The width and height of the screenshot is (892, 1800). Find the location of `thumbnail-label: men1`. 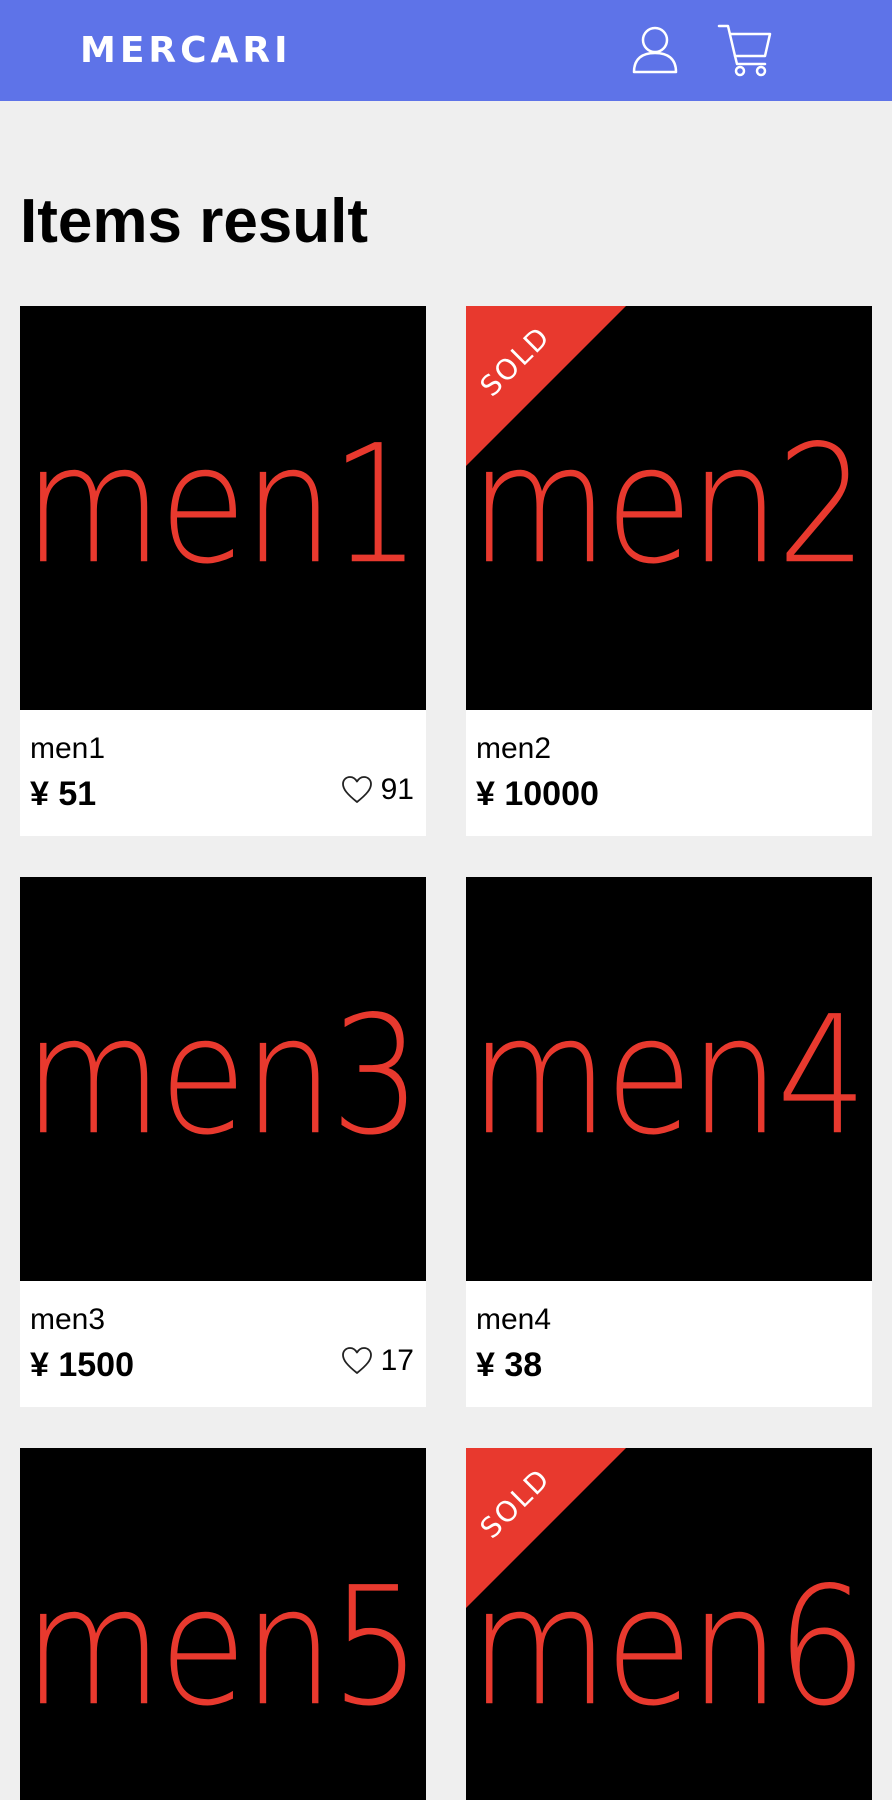

thumbnail-label: men1 is located at coordinates (222, 505).